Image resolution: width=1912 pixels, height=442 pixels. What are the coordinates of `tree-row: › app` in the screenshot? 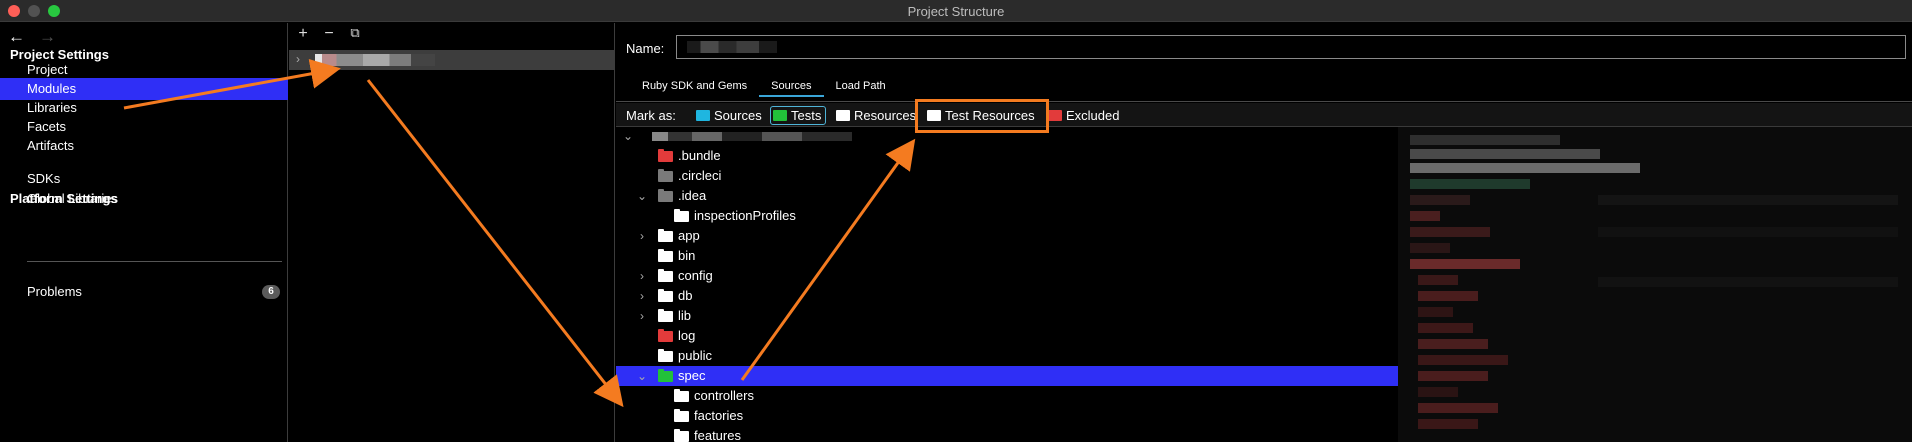 It's located at (1007, 236).